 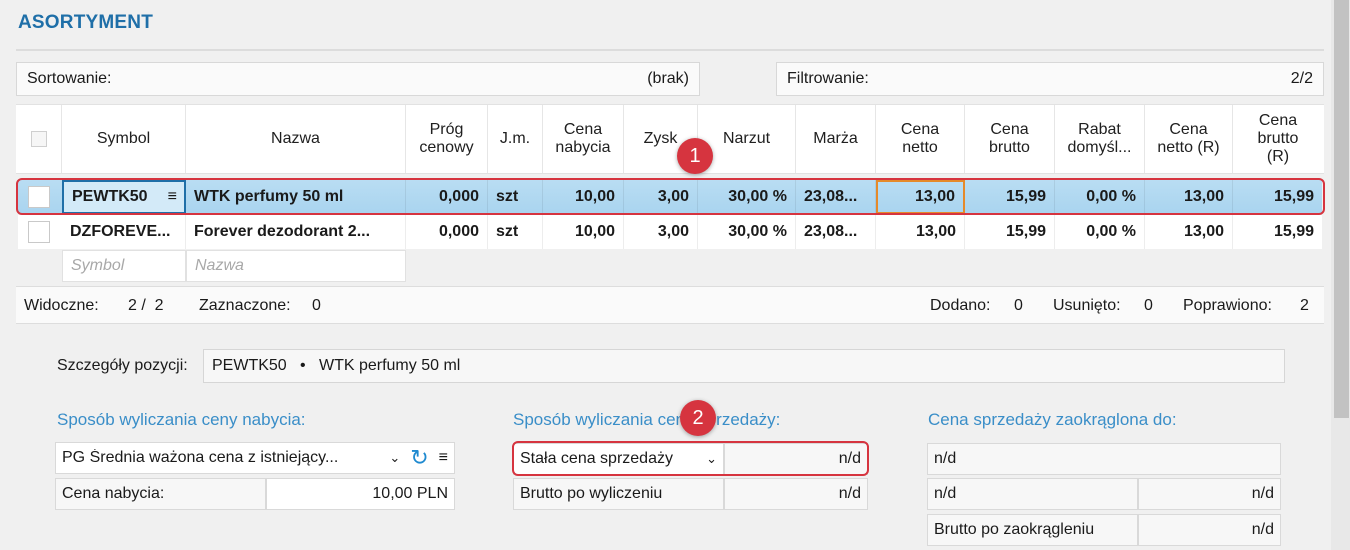 I want to click on column-header-cena-netto: Cena netto, so click(x=920, y=139).